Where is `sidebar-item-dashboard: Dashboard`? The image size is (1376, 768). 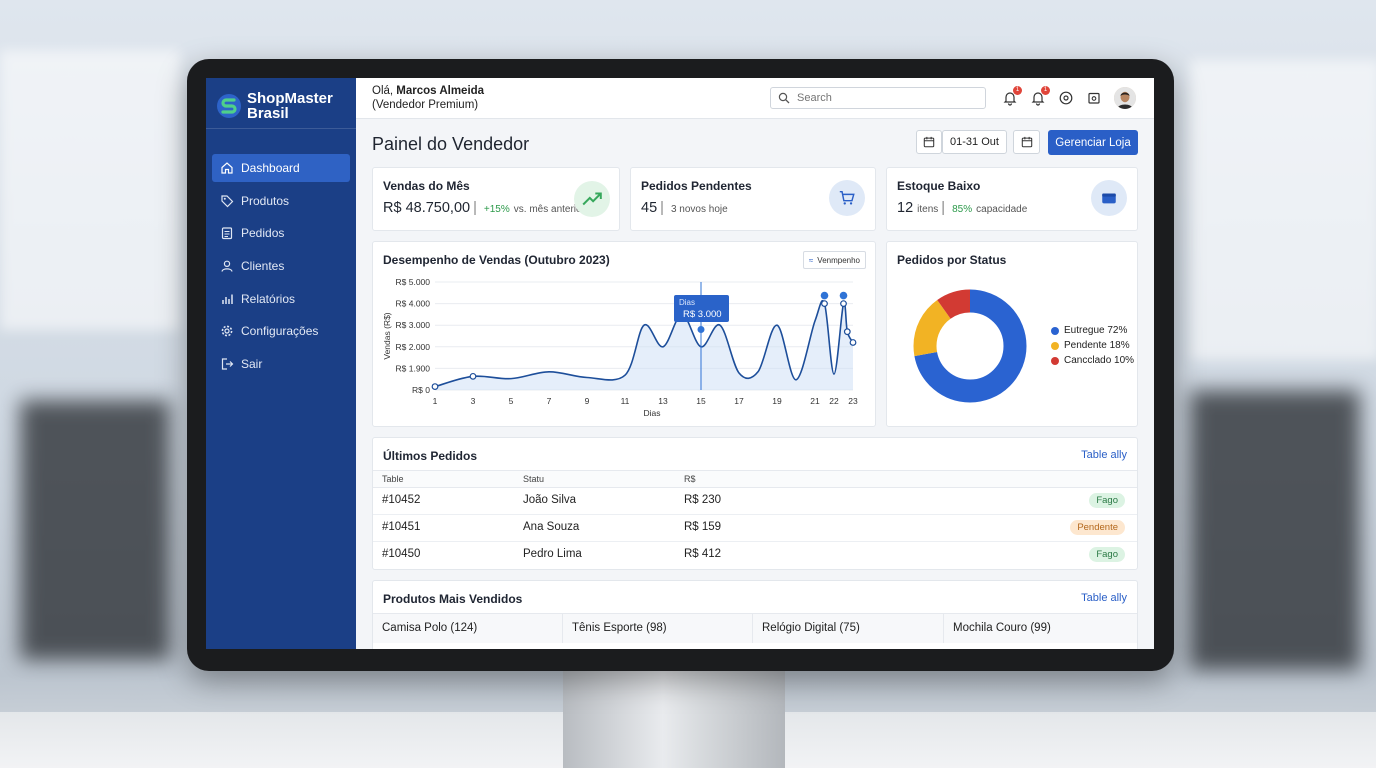
sidebar-item-dashboard: Dashboard is located at coordinates (281, 168).